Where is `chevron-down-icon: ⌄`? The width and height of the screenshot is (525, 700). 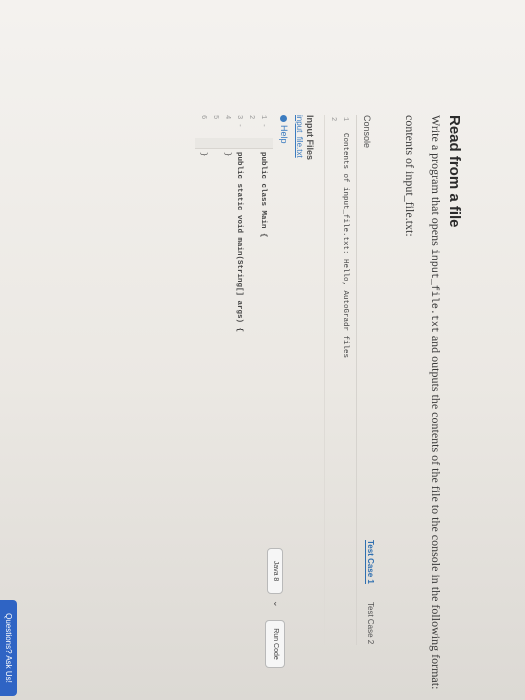 chevron-down-icon: ⌄ is located at coordinates (276, 604).